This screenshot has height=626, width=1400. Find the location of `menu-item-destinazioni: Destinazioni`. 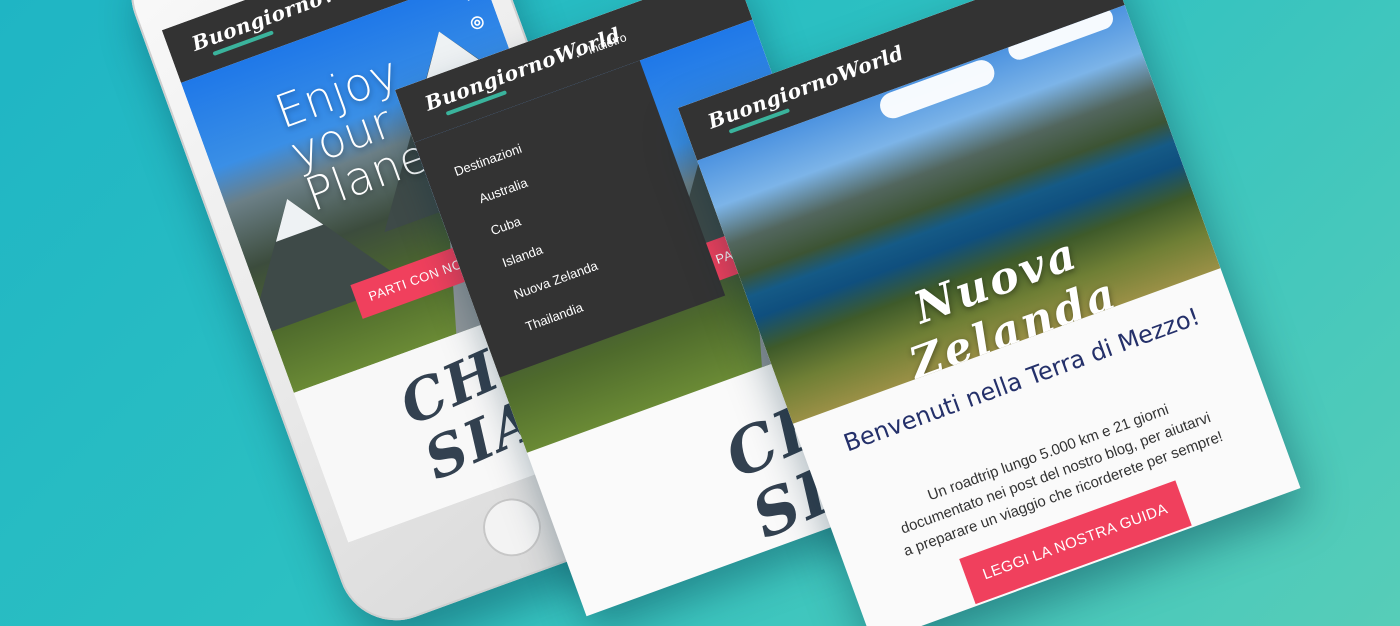

menu-item-destinazioni: Destinazioni is located at coordinates (488, 160).